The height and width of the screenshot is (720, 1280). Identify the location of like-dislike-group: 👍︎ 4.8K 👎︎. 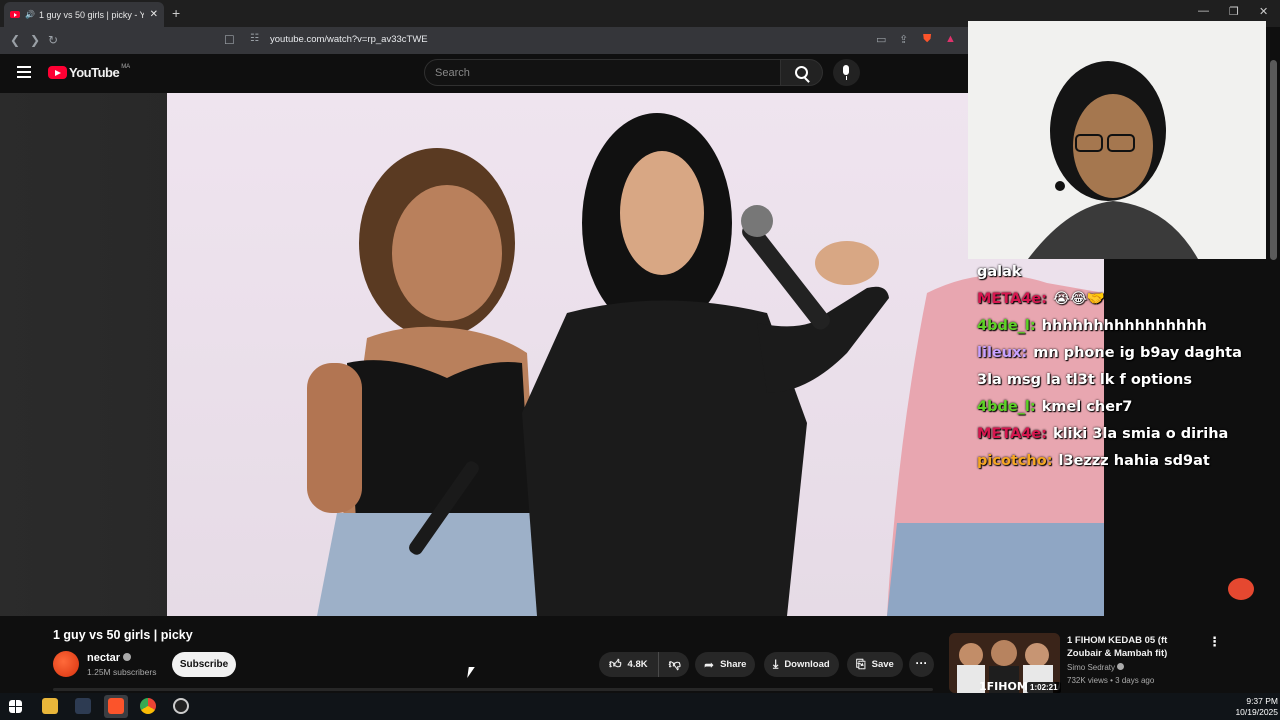
(644, 664).